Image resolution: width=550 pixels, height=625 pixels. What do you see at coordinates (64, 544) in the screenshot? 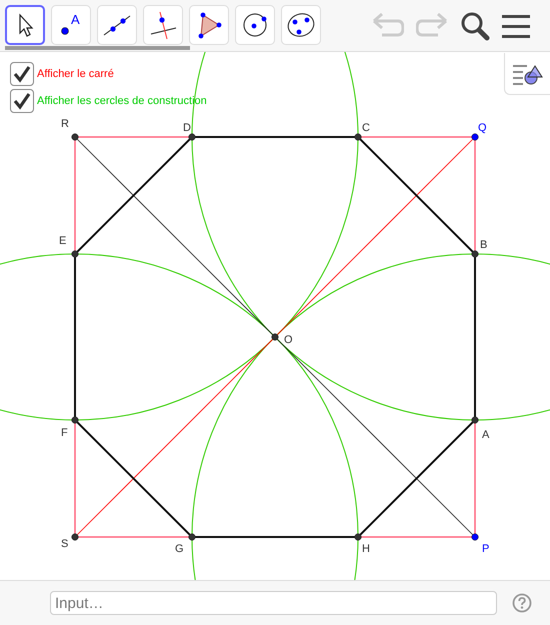
I see `point-label: S` at bounding box center [64, 544].